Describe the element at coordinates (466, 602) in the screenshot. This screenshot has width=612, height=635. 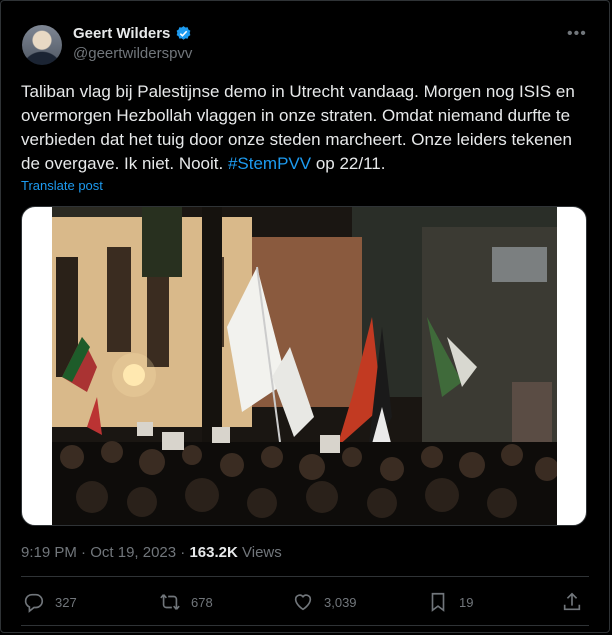
I see `bookmark-count: 19` at that location.